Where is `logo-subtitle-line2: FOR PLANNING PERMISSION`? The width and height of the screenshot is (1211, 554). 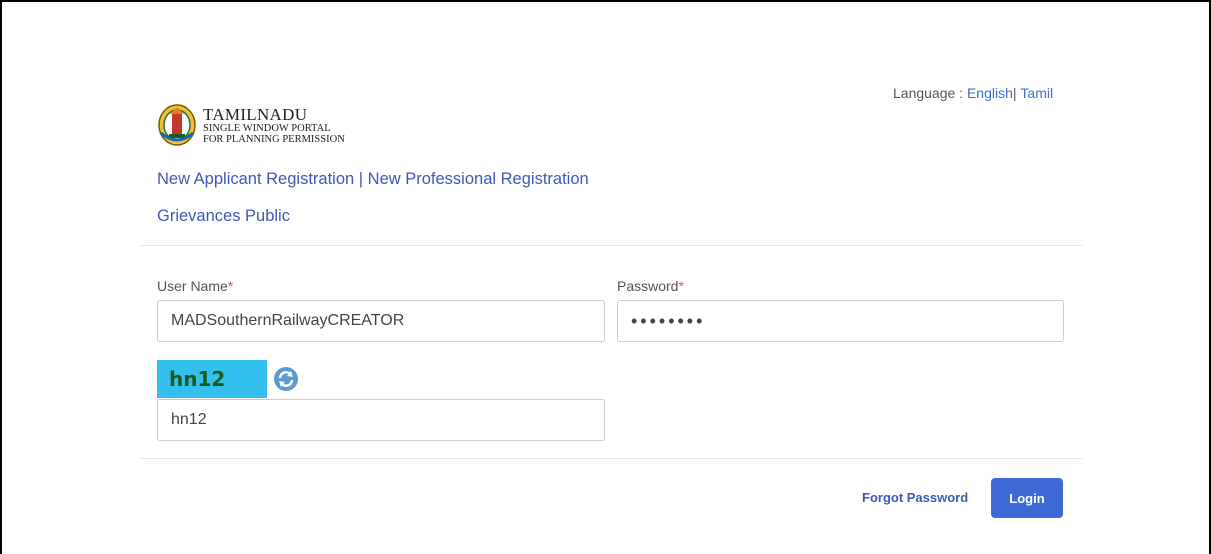
logo-subtitle-line2: FOR PLANNING PERMISSION is located at coordinates (274, 139).